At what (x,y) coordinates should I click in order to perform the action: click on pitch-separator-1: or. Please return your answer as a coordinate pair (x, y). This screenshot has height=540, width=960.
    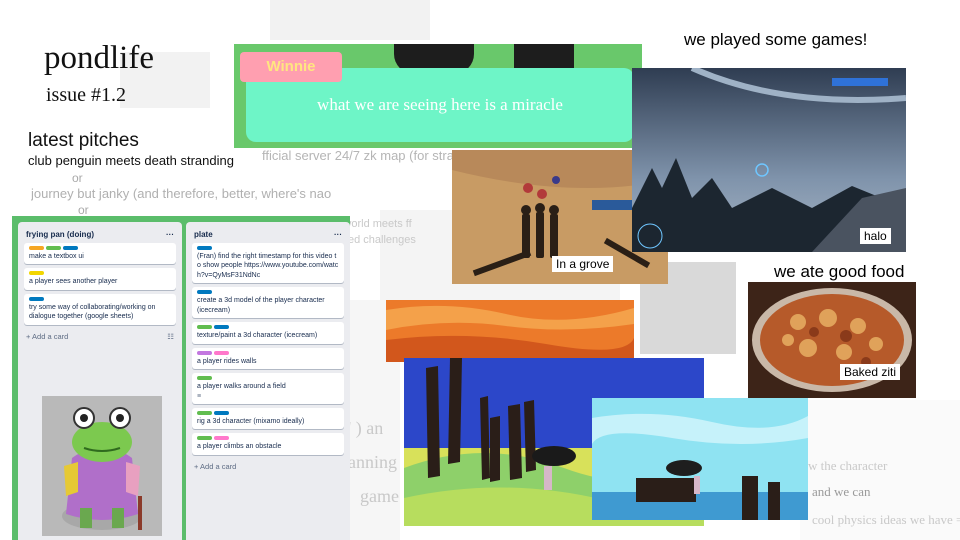
    Looking at the image, I should click on (77, 178).